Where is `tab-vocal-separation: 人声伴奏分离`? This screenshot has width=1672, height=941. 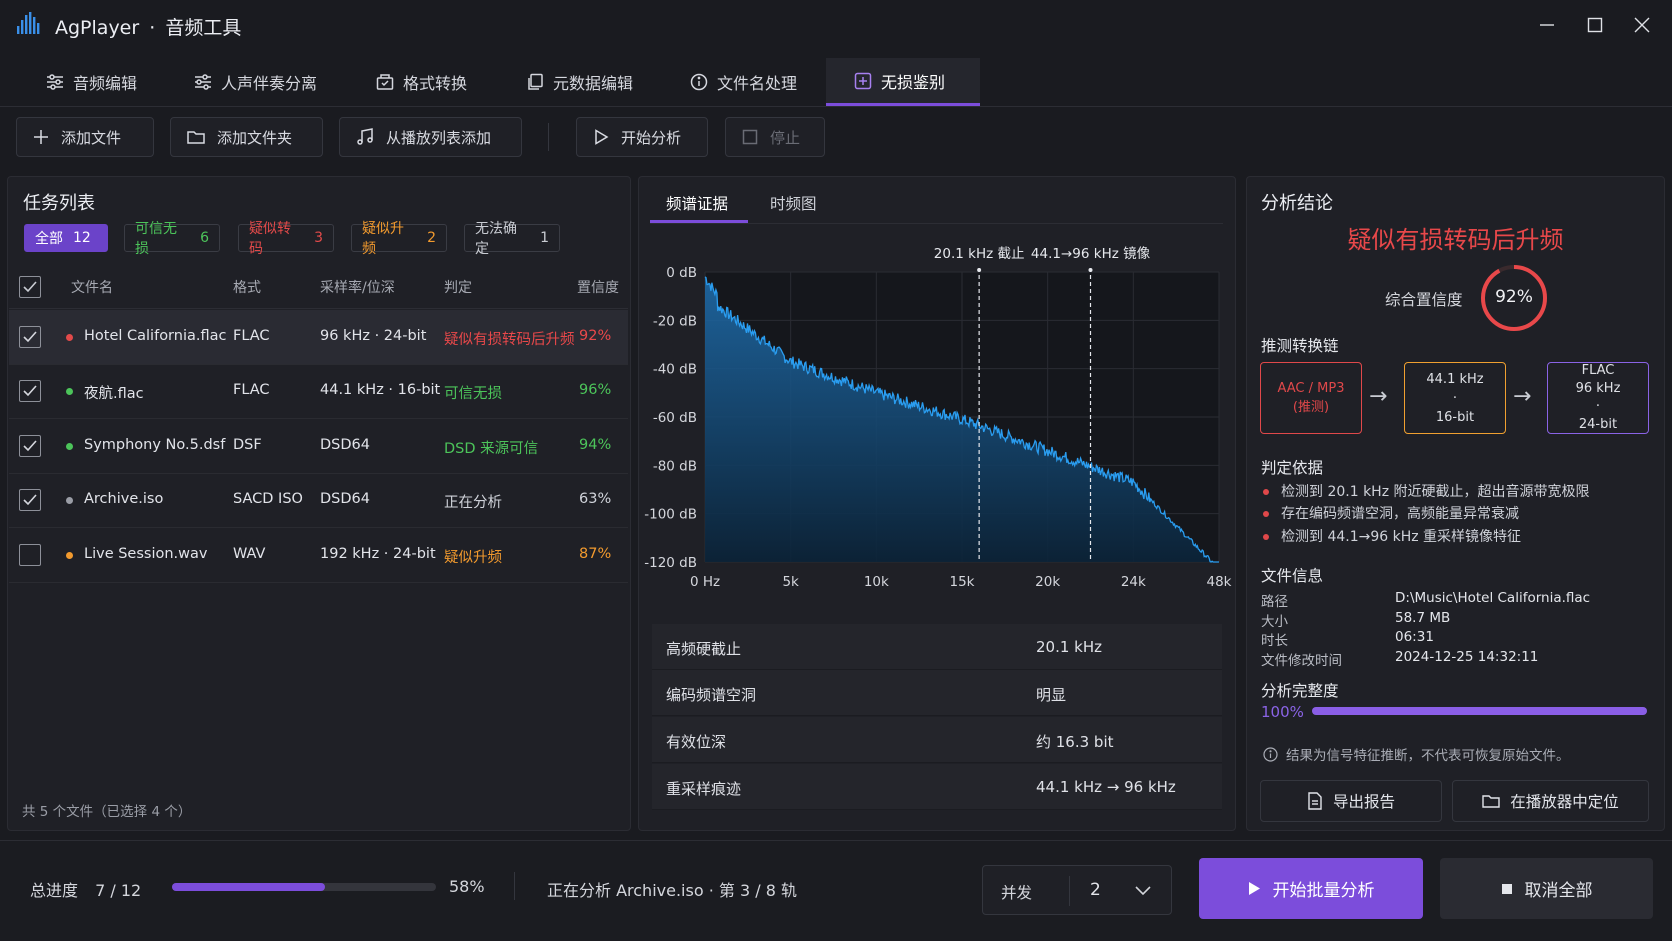 tab-vocal-separation: 人声伴奏分离 is located at coordinates (255, 82).